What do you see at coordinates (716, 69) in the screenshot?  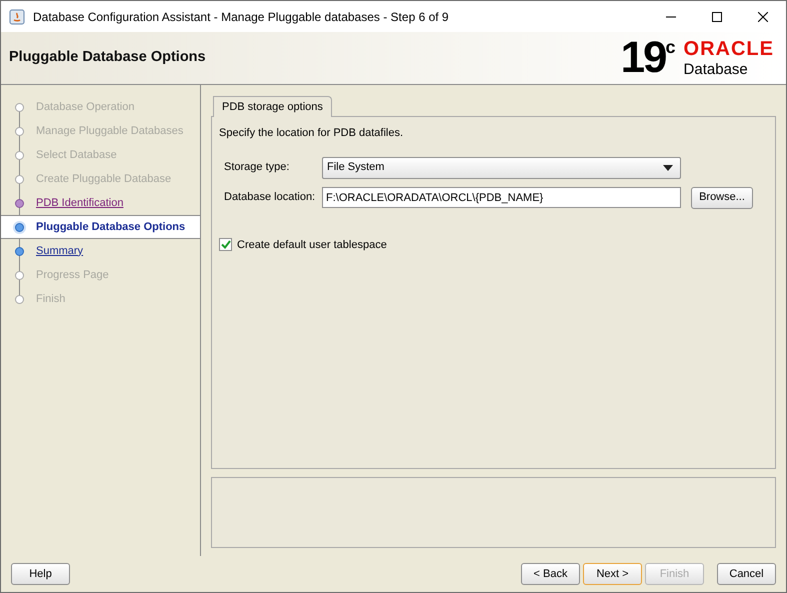 I see `product-name: Database` at bounding box center [716, 69].